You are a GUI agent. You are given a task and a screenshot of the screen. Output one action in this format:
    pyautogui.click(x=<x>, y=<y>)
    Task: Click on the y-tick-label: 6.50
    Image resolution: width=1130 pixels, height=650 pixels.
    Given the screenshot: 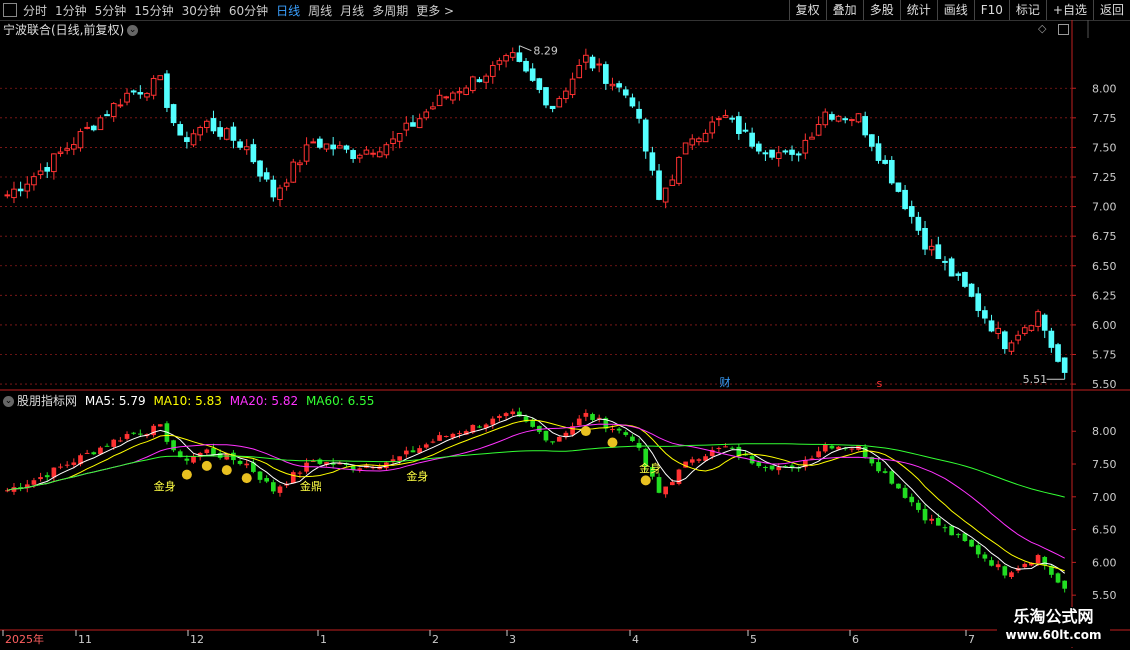 What is the action you would take?
    pyautogui.click(x=1104, y=266)
    